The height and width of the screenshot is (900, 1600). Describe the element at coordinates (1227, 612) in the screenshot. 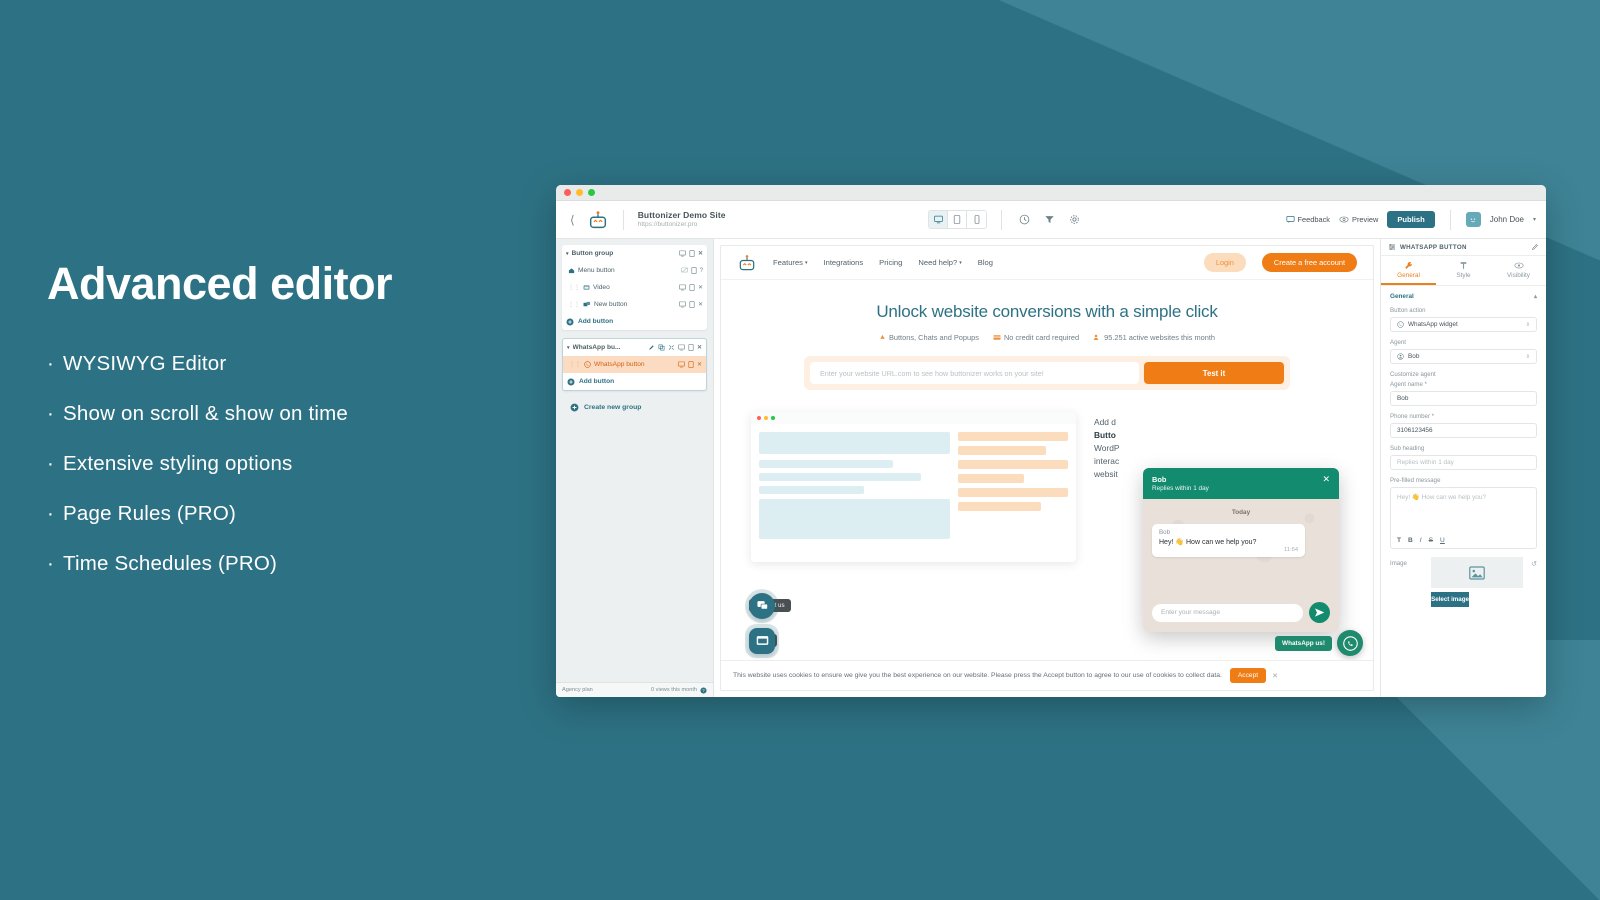

I see `chat-input: Enter your message` at that location.